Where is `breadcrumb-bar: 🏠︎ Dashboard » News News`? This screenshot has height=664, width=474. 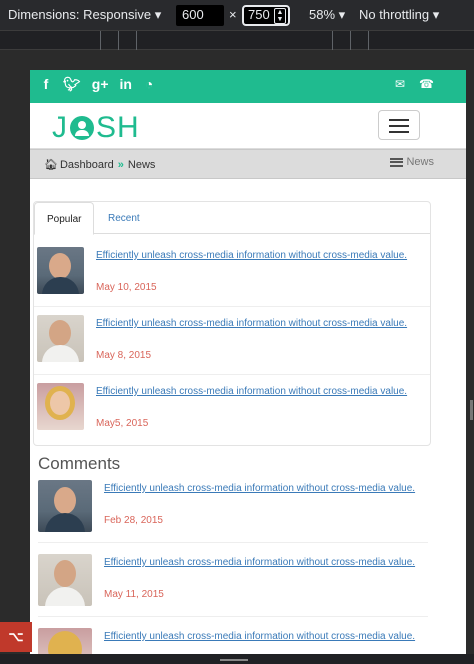
breadcrumb-bar: 🏠︎ Dashboard » News News is located at coordinates (248, 164).